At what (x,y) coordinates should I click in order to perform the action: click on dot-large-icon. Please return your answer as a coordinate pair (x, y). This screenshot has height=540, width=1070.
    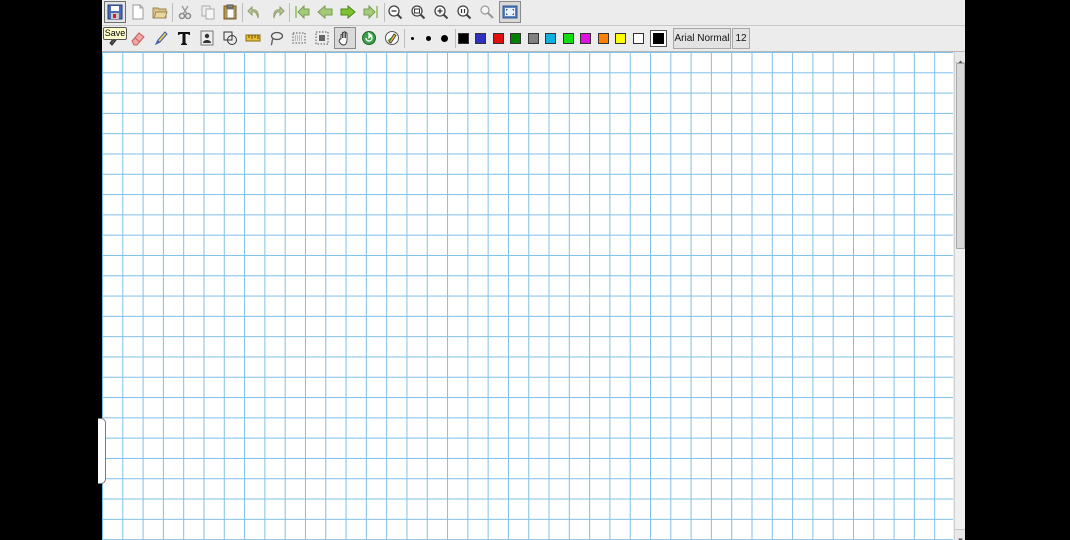
    Looking at the image, I should click on (444, 38).